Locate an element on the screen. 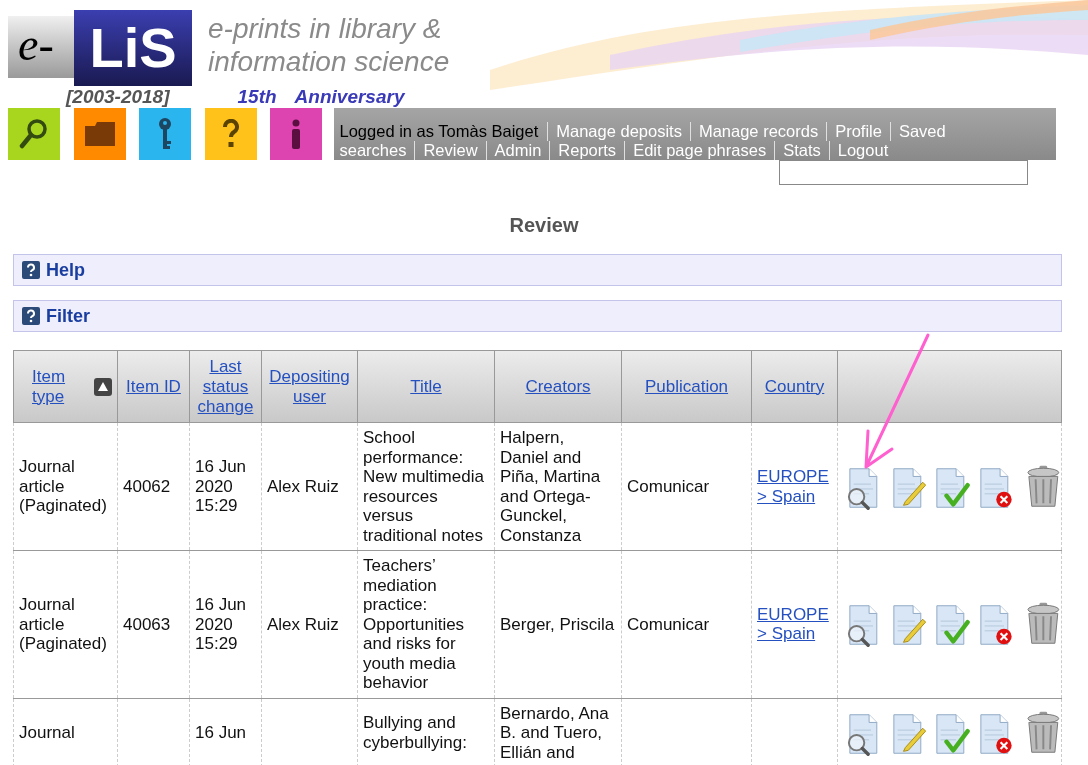 The width and height of the screenshot is (1088, 765). nav-link: Edit page phrases is located at coordinates (699, 150).